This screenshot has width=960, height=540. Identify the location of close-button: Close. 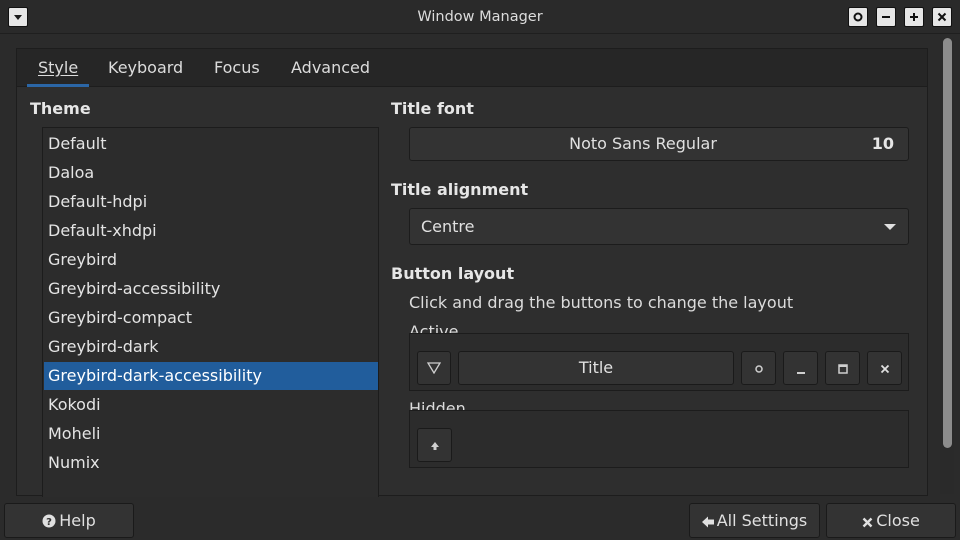
(891, 520).